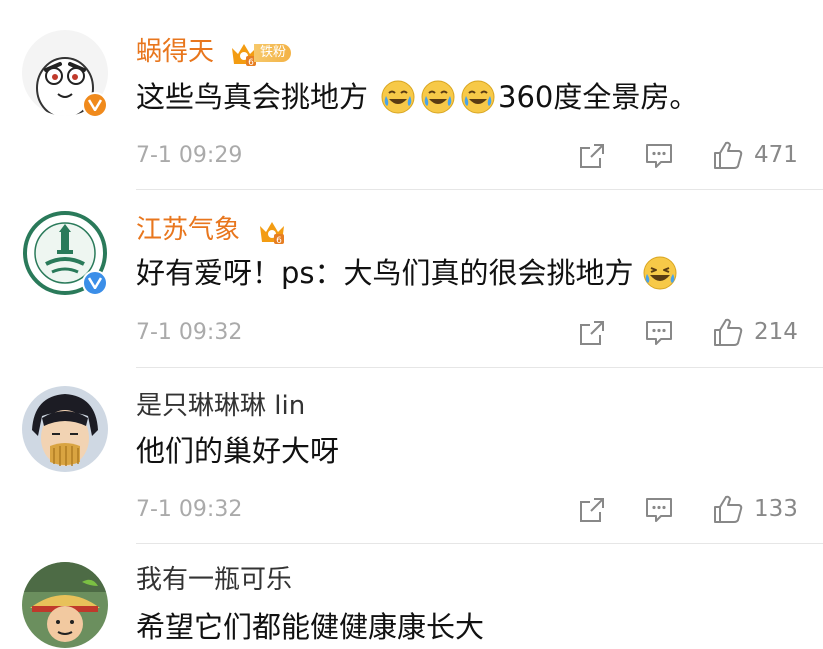  What do you see at coordinates (417, 97) in the screenshot?
I see `comment-text: 这些鸟真会挑地方 360度全景房。` at bounding box center [417, 97].